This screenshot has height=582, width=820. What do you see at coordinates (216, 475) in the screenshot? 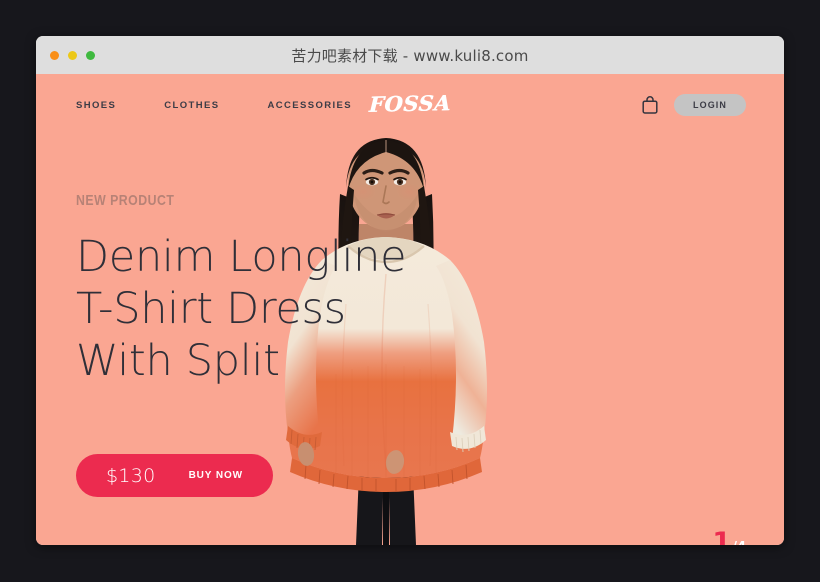
I see `buy-now-label: BUY NOW` at bounding box center [216, 475].